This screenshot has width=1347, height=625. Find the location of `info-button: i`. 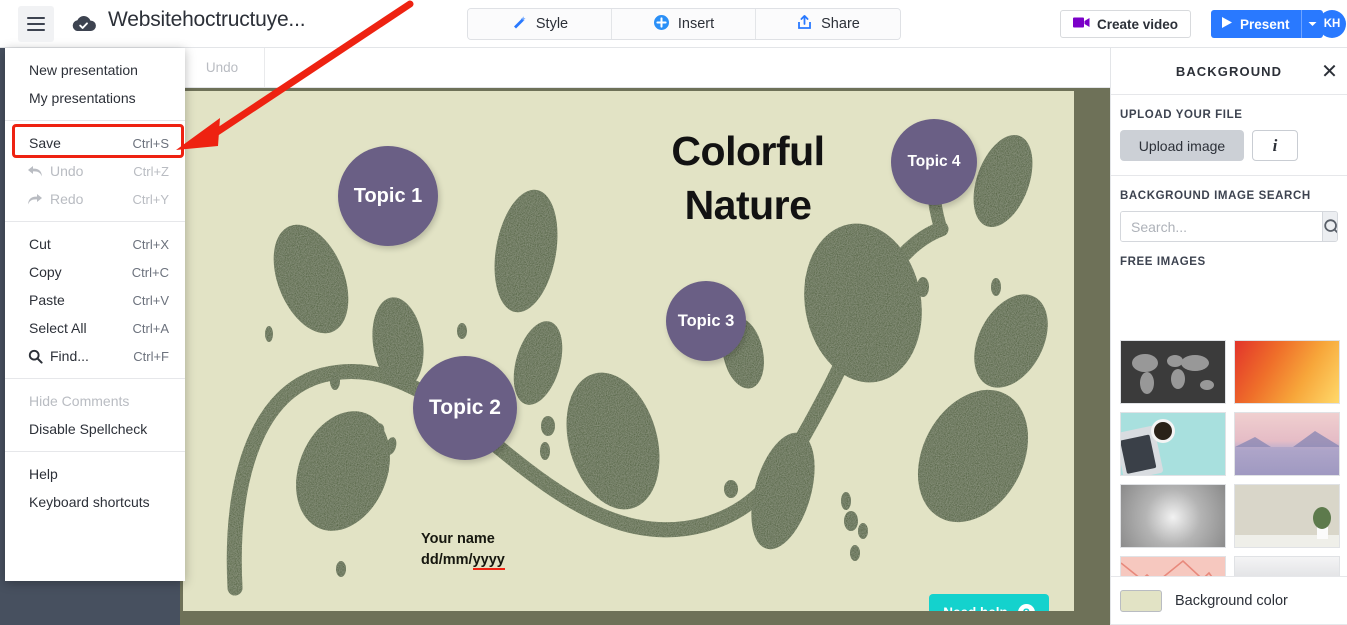

info-button: i is located at coordinates (1275, 145).